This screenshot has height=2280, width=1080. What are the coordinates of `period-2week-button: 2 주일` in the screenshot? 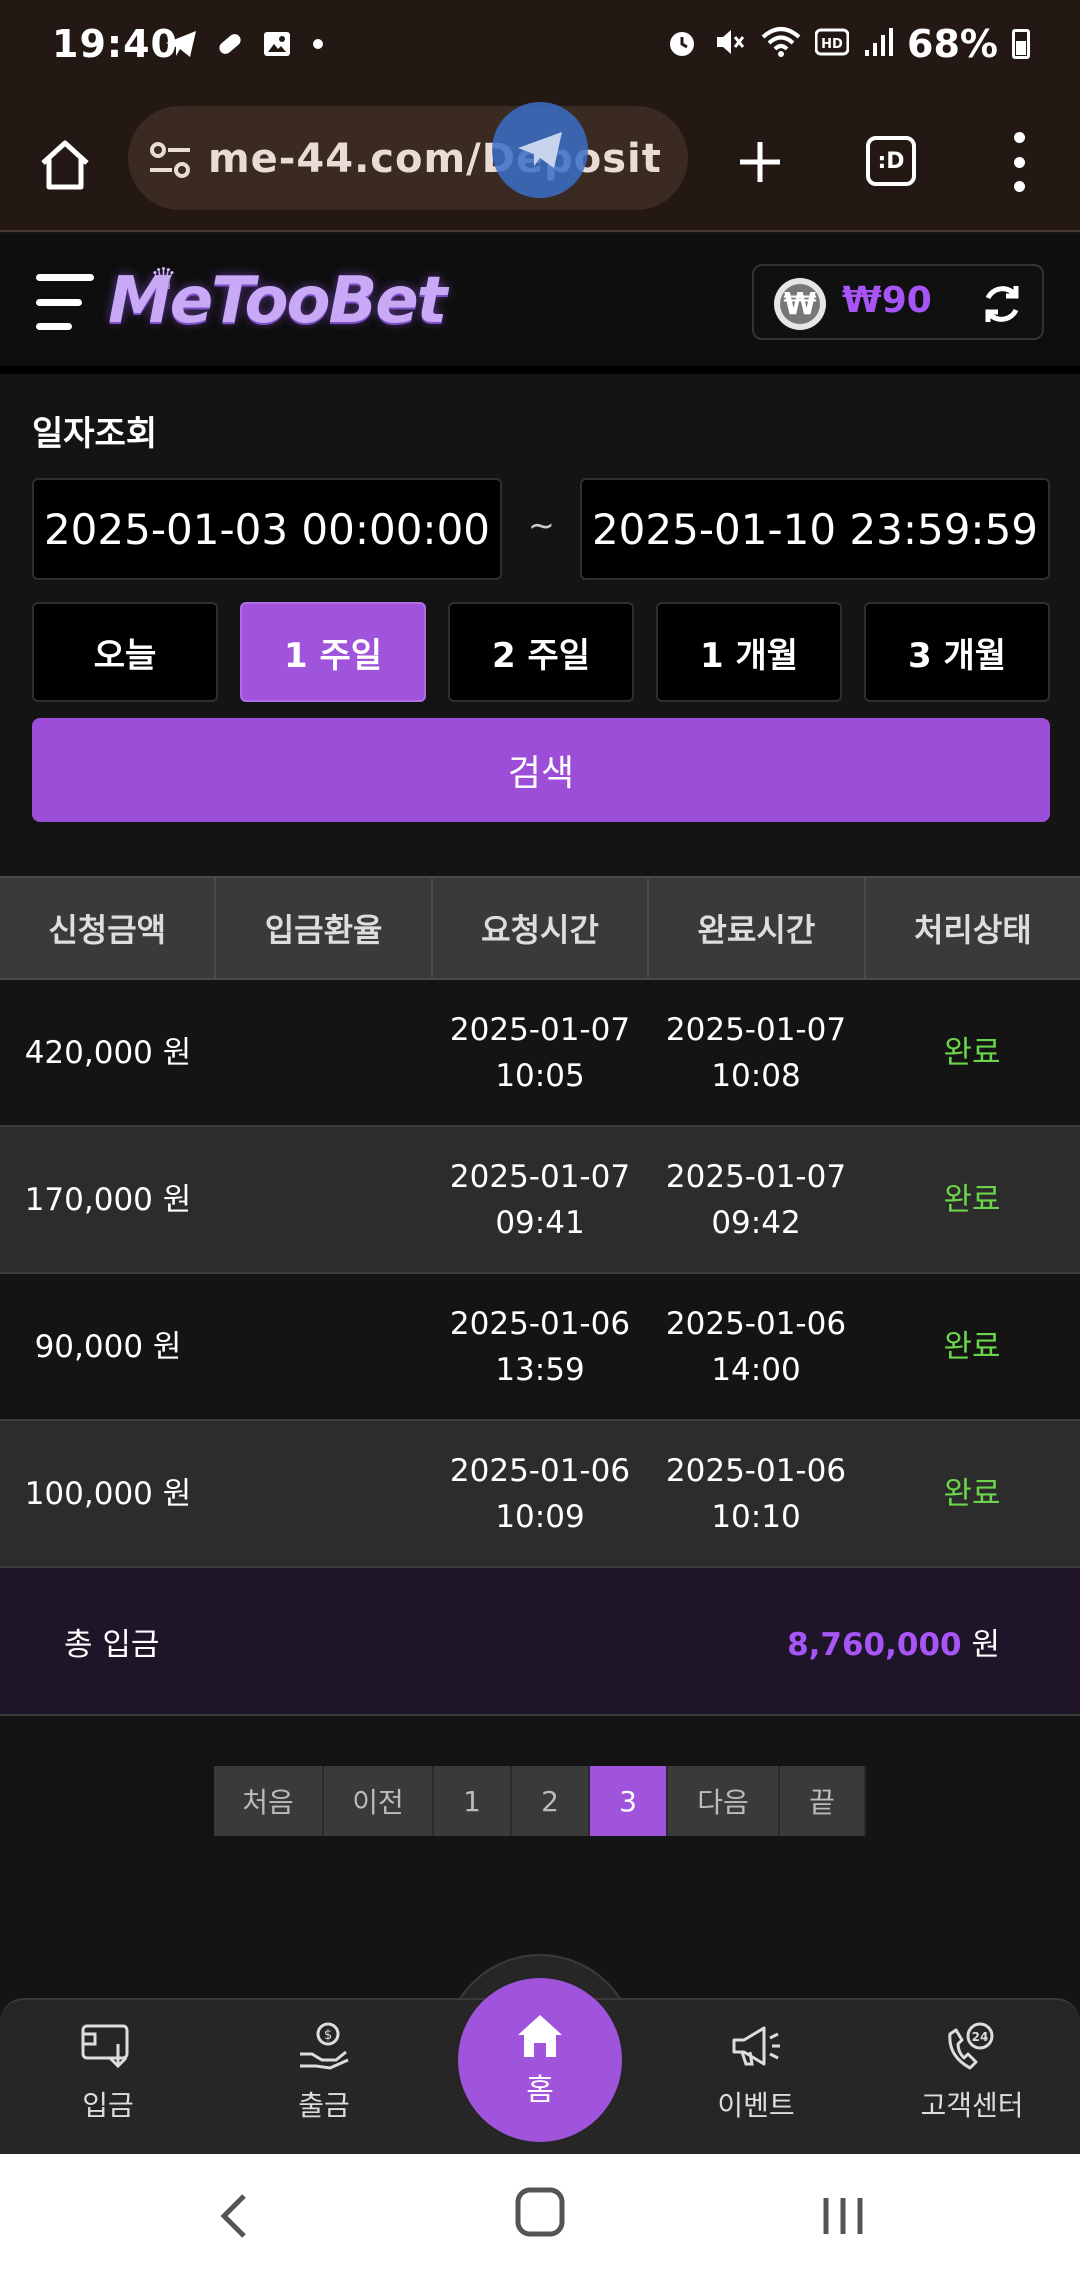 It's located at (541, 652).